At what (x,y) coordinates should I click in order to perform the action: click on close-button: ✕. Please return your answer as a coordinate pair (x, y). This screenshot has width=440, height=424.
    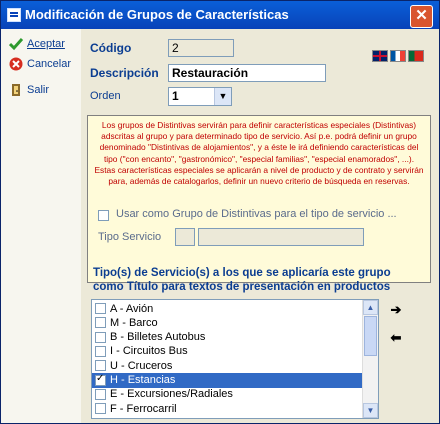
    Looking at the image, I should click on (421, 16).